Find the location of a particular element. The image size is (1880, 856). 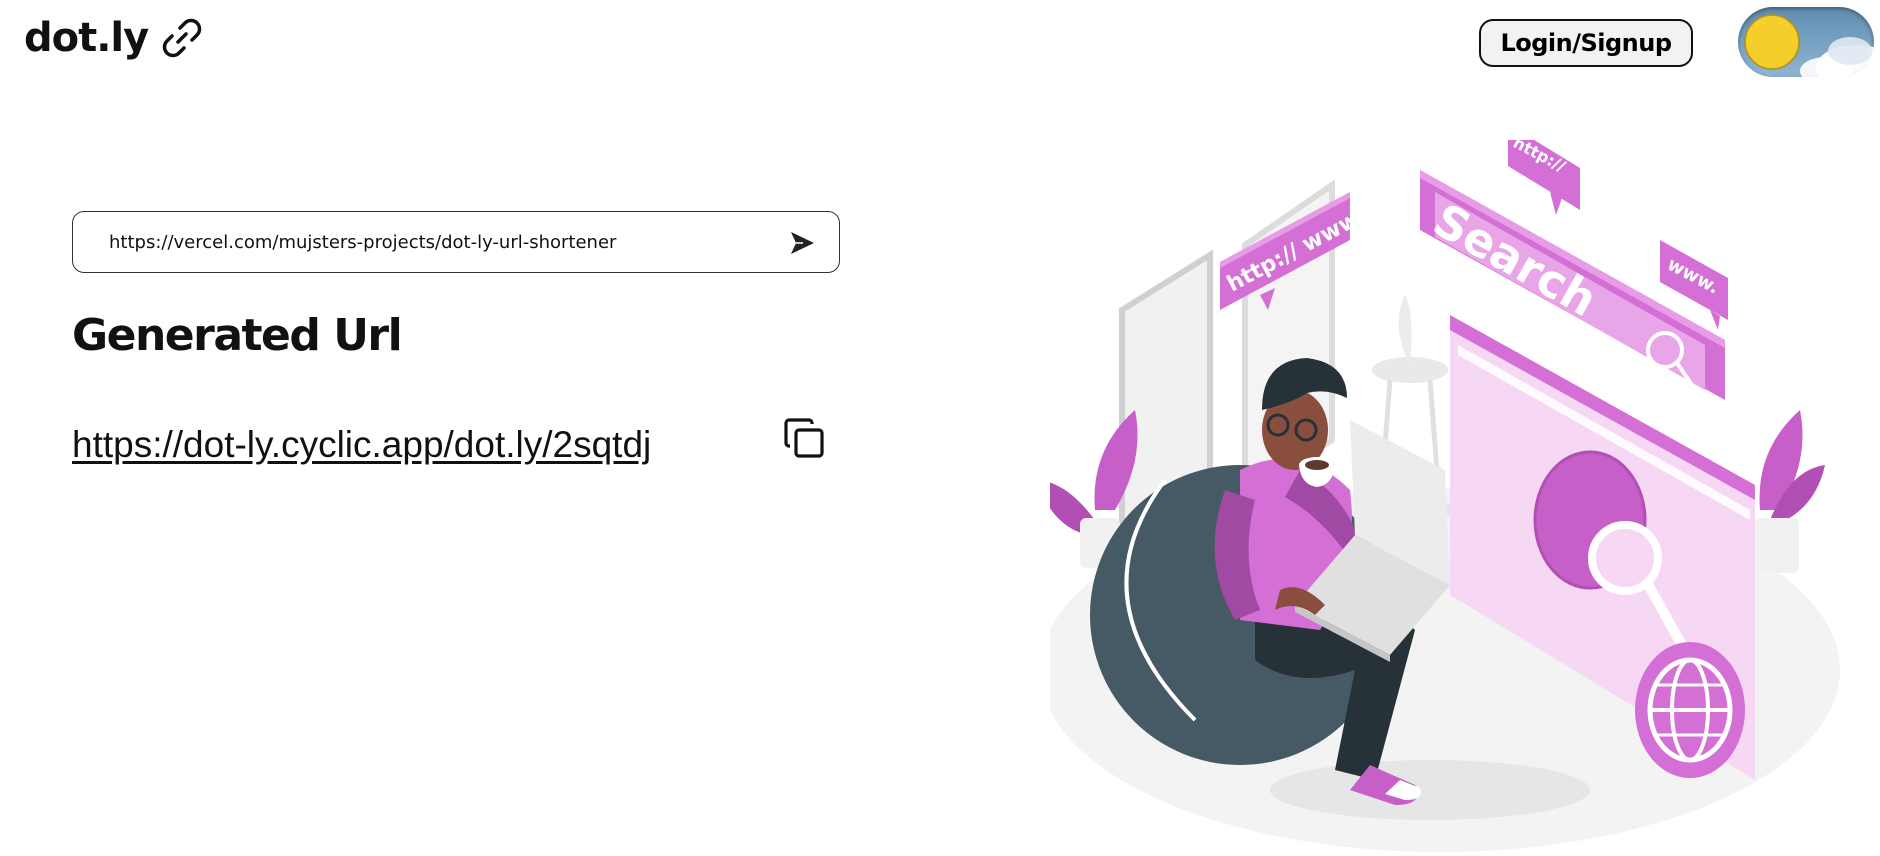

generated-url-heading: Generated Url is located at coordinates (237, 335).